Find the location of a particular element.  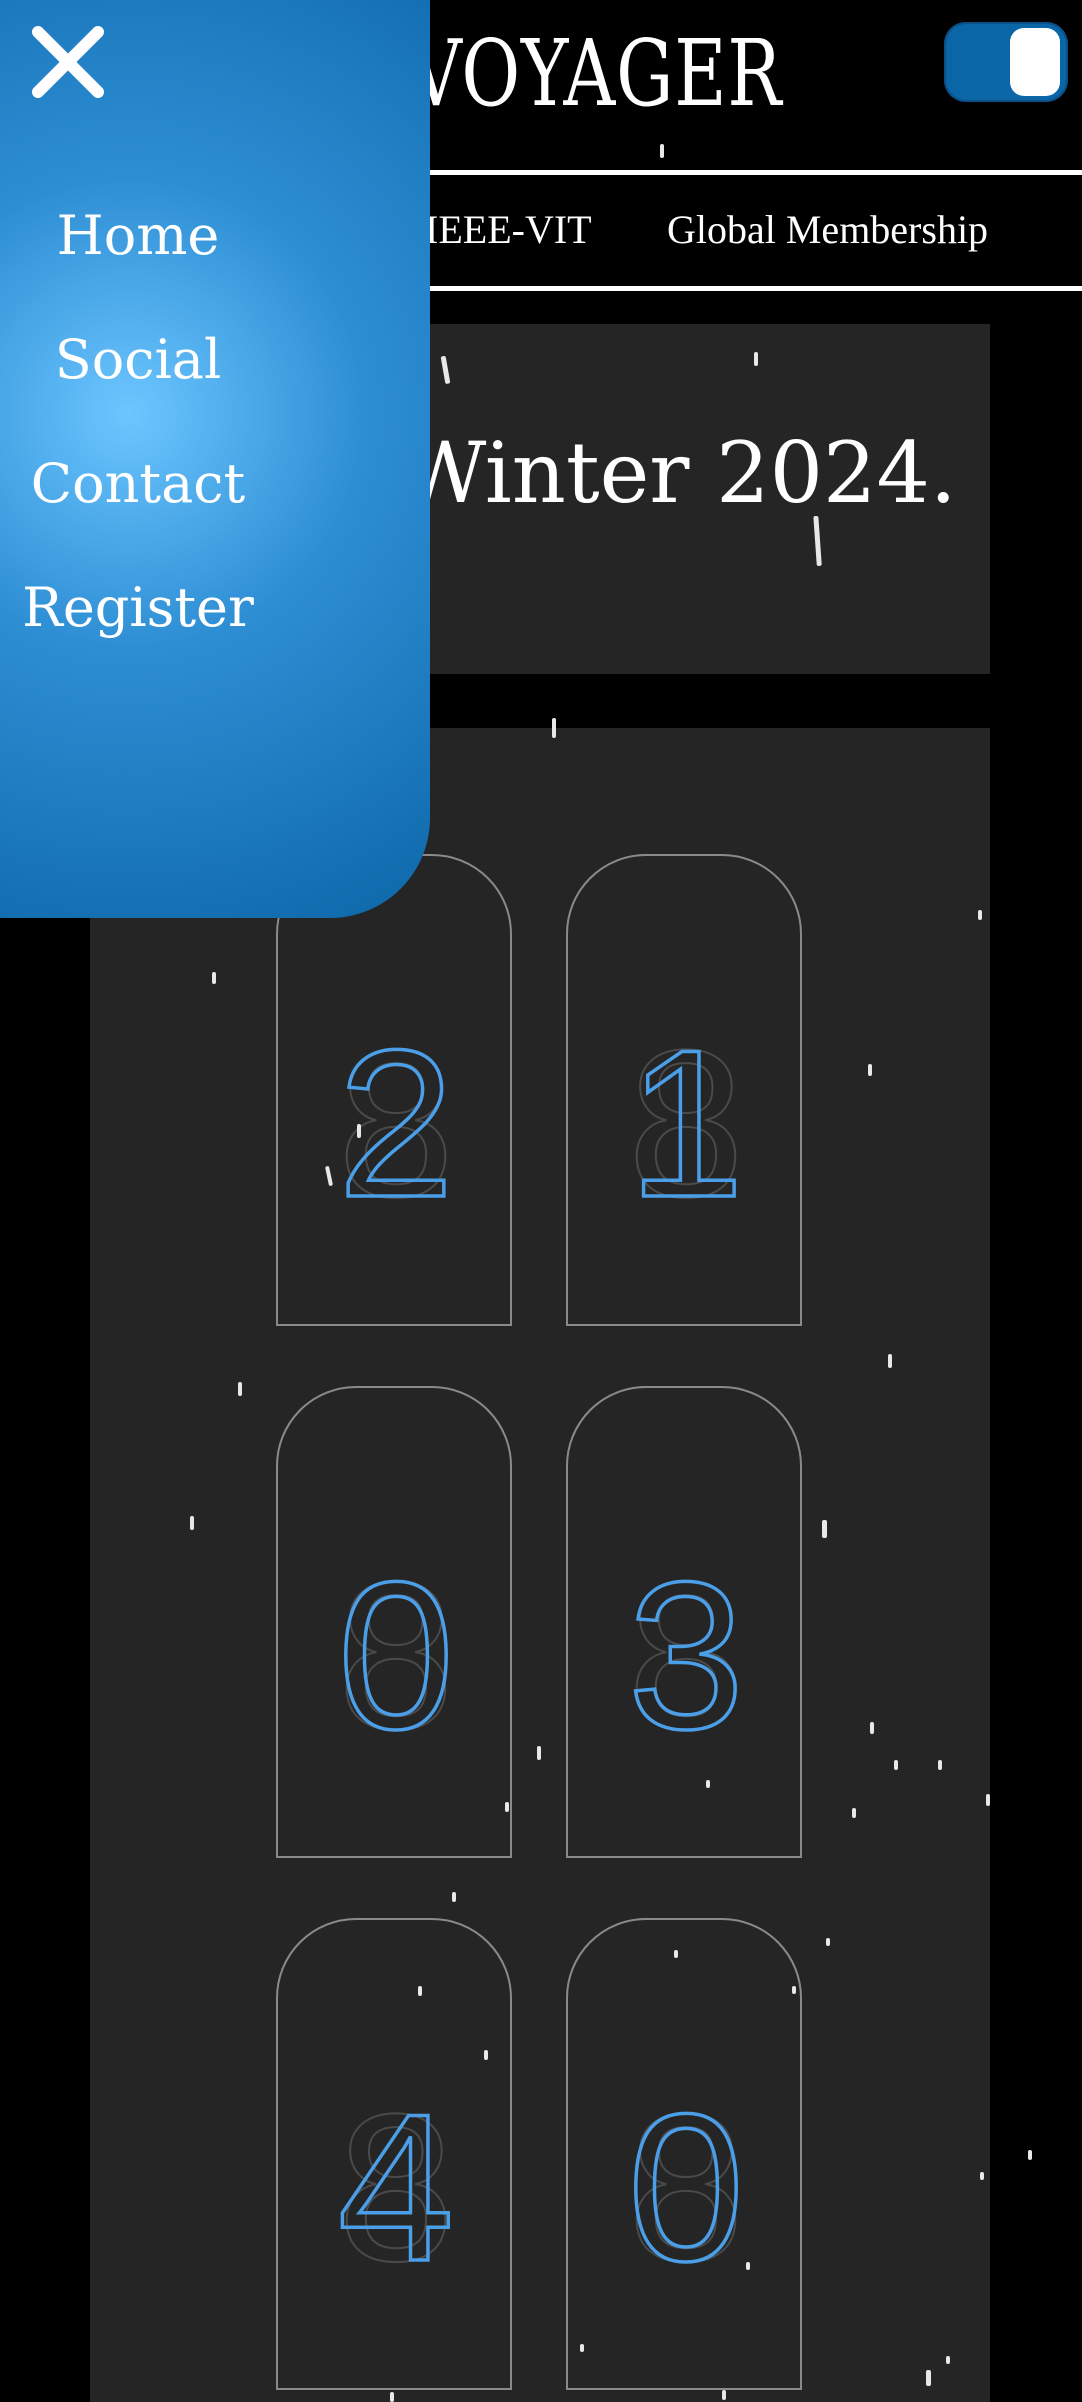

menu-item-social: Social is located at coordinates (138, 359).